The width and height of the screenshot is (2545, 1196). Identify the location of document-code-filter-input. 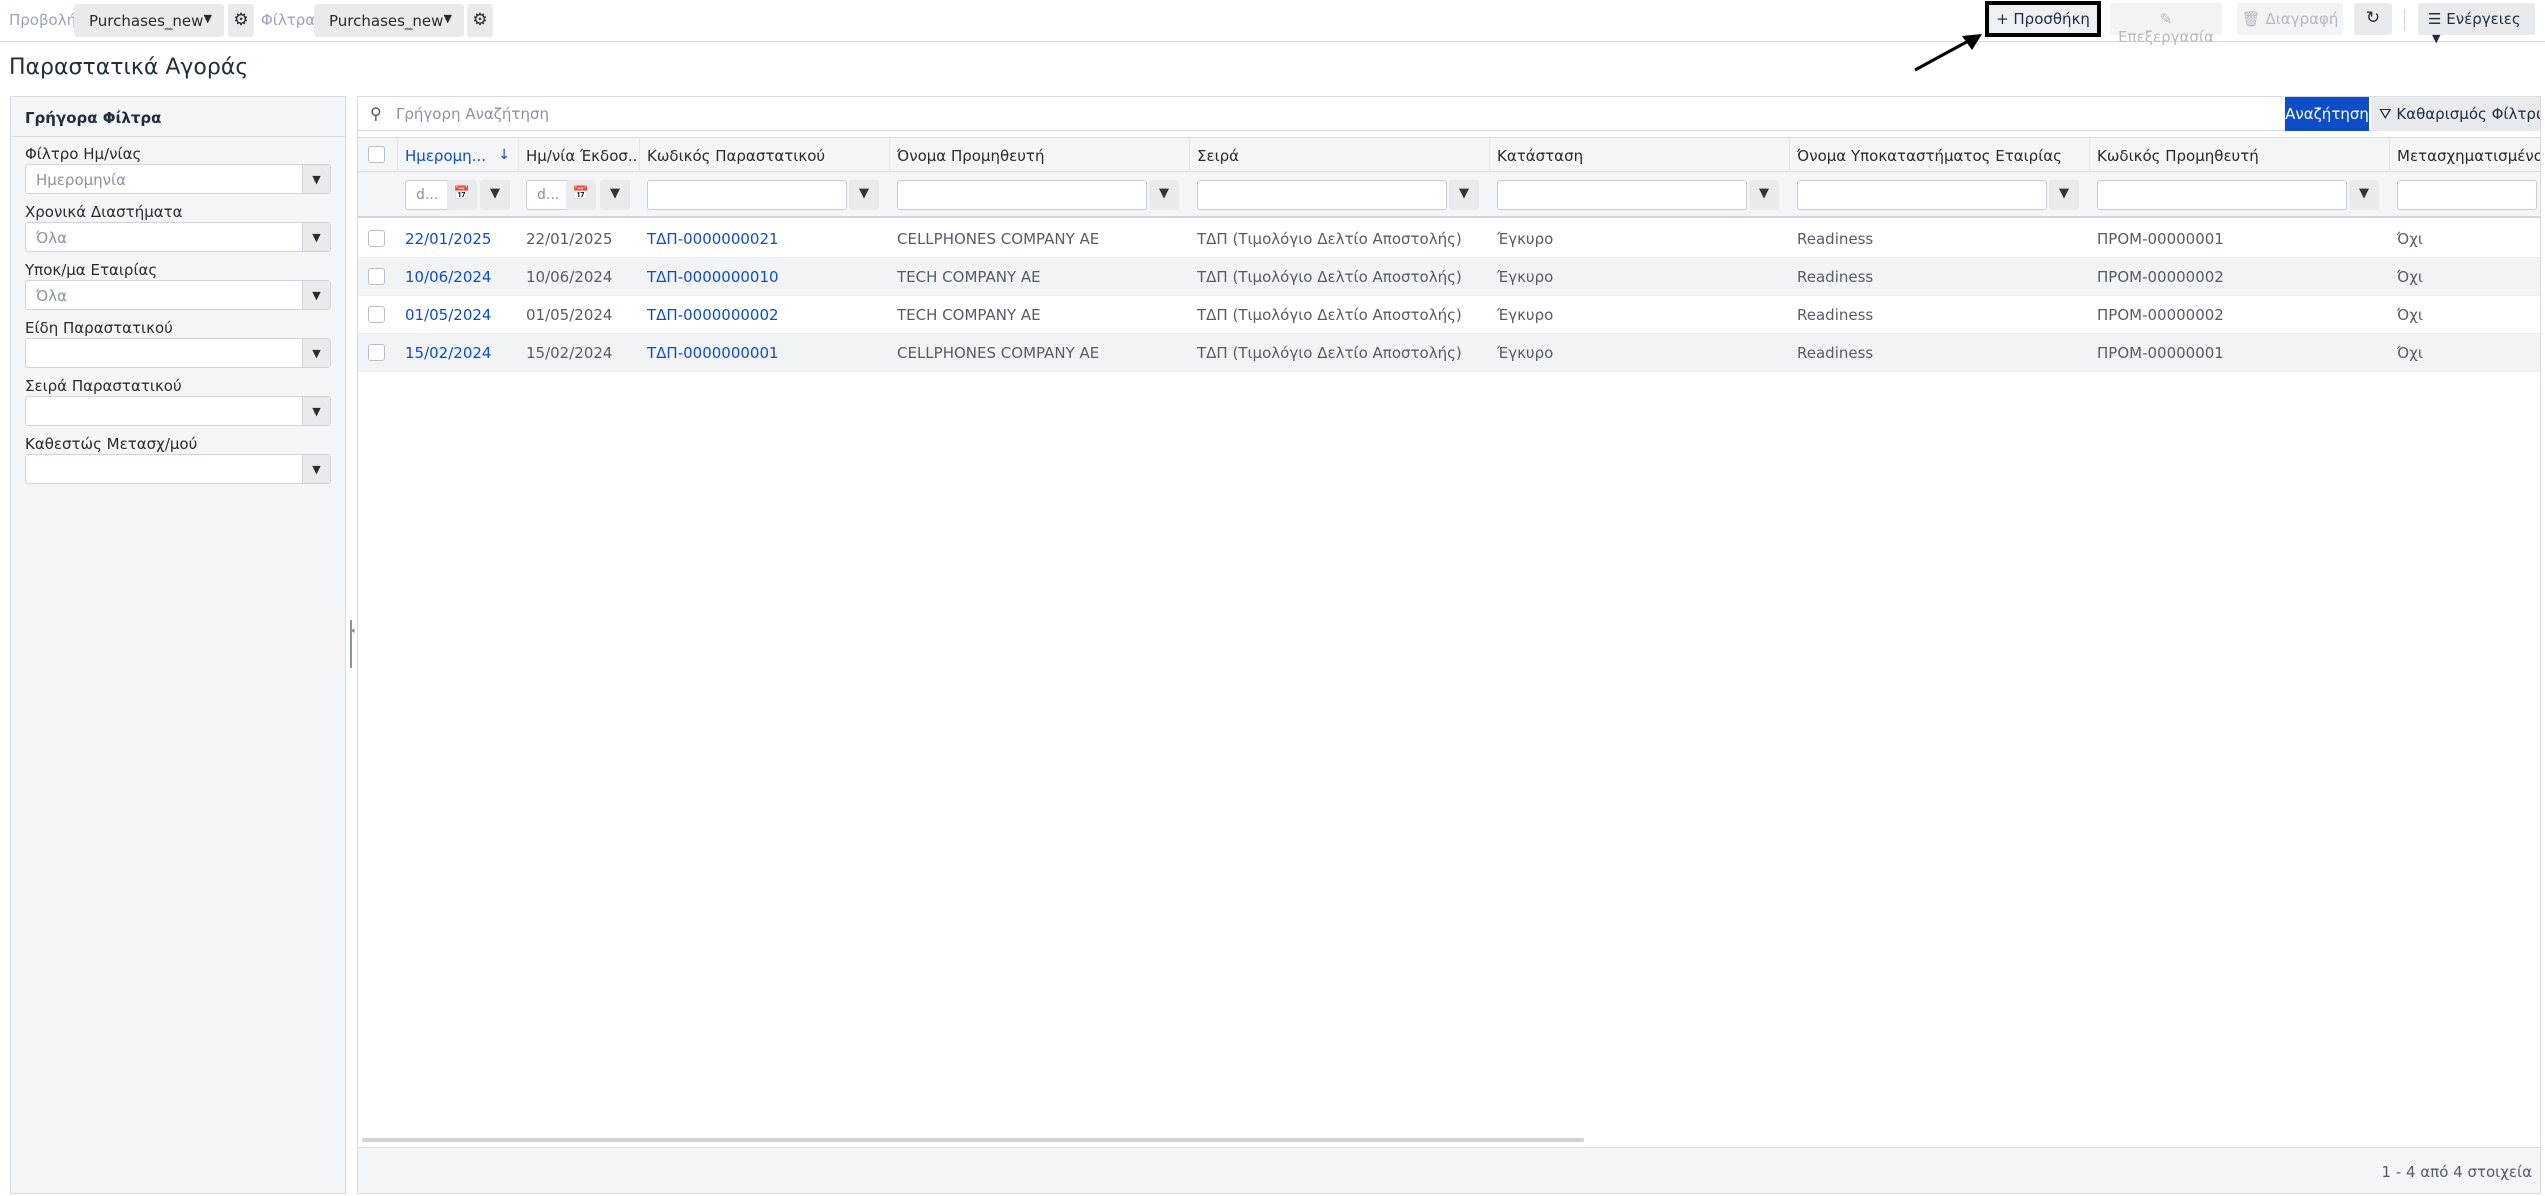
(747, 195).